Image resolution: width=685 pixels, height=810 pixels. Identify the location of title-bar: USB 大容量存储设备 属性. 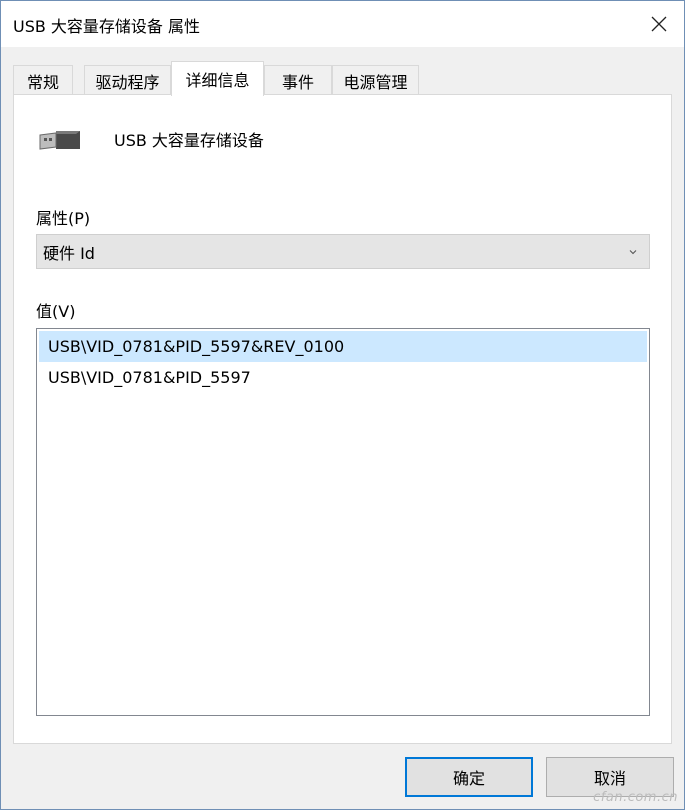
(342, 24).